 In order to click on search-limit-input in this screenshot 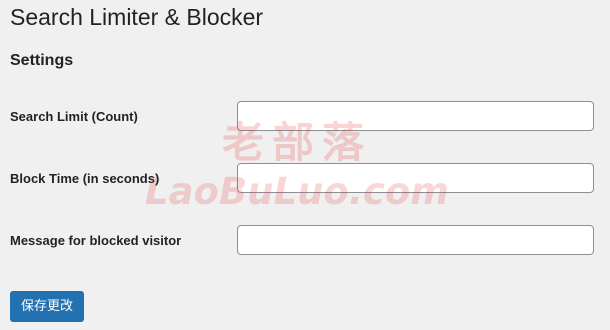, I will do `click(415, 116)`.